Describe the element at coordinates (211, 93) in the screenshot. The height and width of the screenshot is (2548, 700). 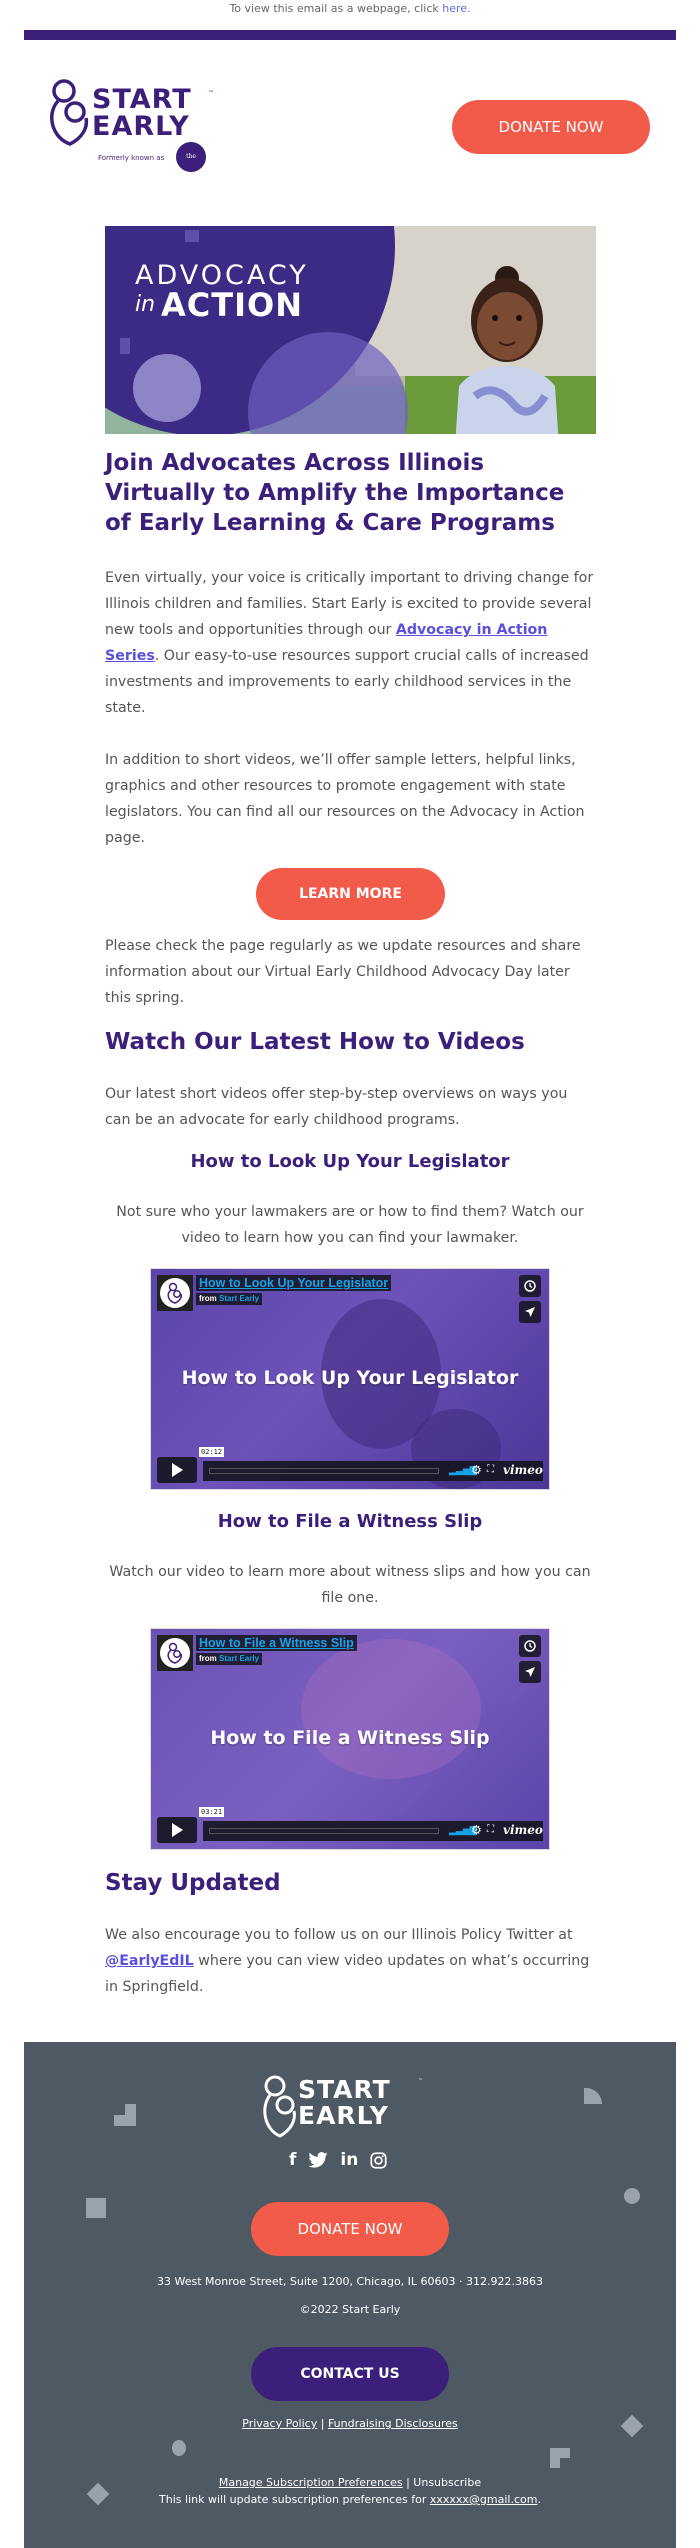
I see `logo-tm: ™` at that location.